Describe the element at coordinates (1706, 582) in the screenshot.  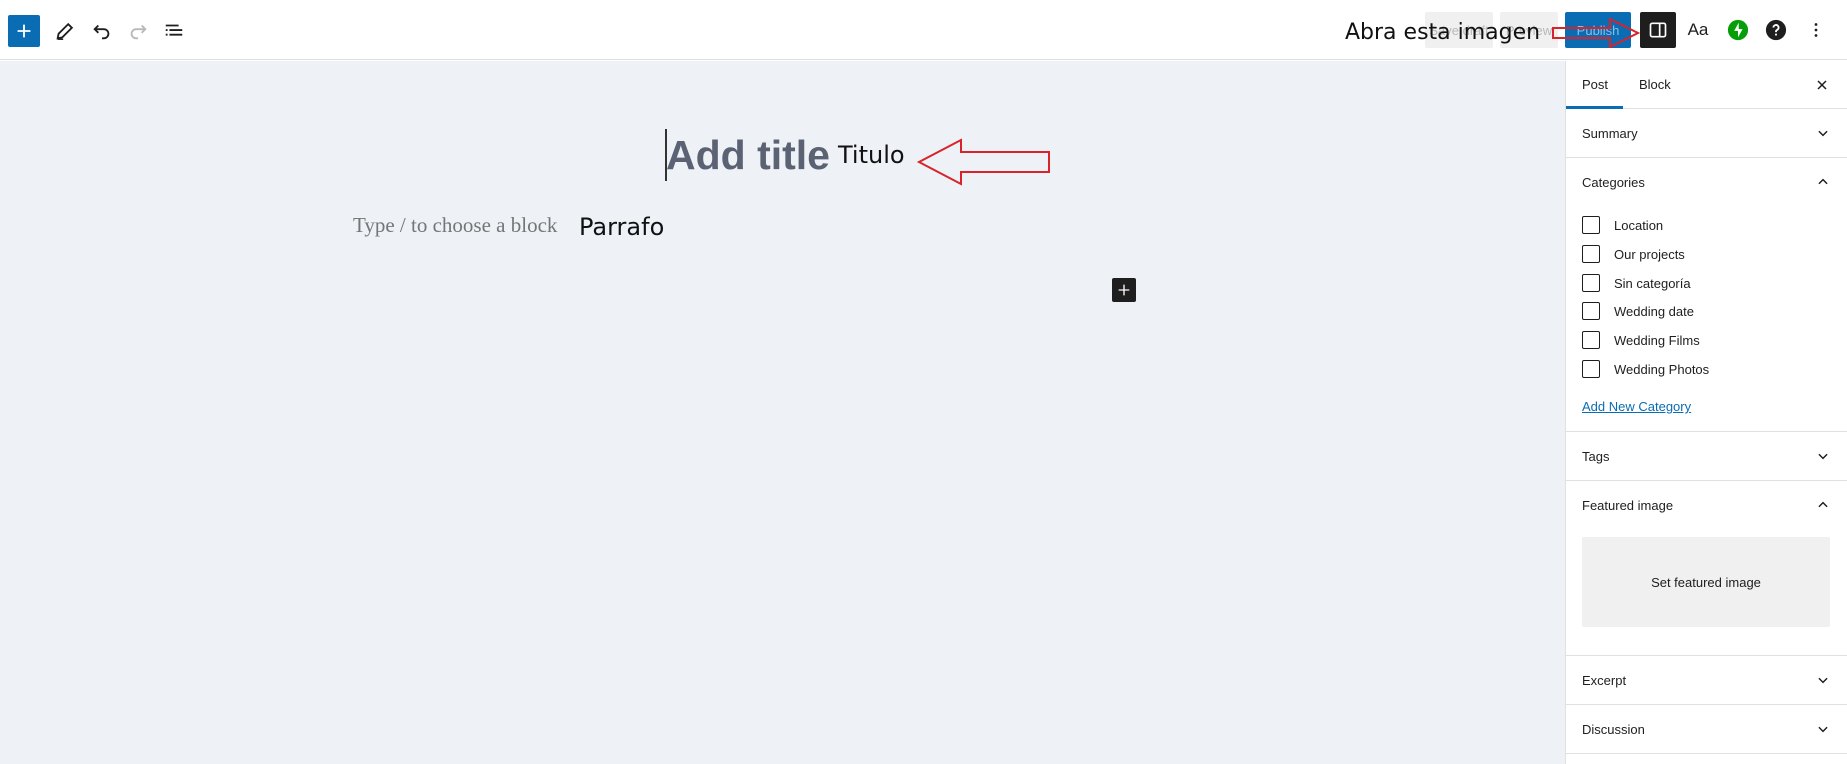
I see `set-featured-image-button: Set featured image` at that location.